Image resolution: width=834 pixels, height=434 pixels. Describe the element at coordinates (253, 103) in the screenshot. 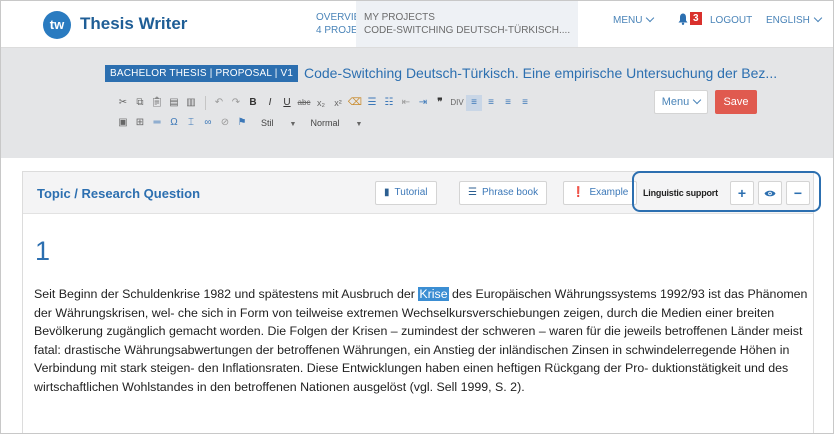

I see `bold-icon: B` at that location.